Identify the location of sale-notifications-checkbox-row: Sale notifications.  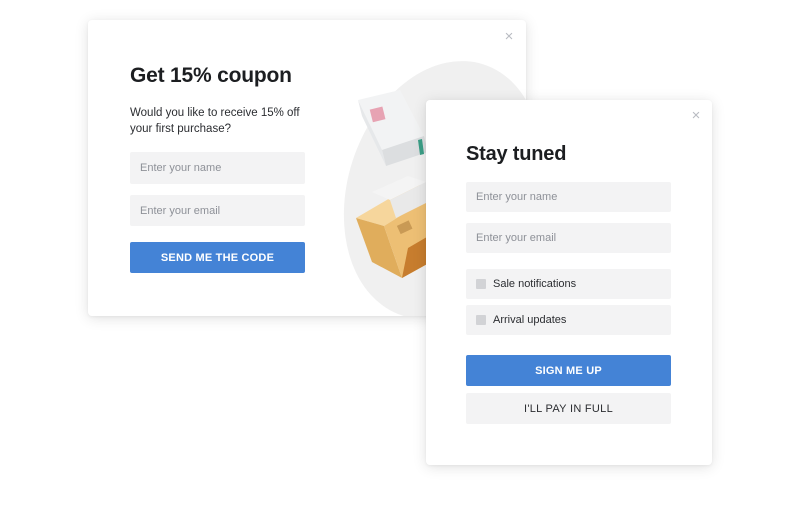
(568, 284).